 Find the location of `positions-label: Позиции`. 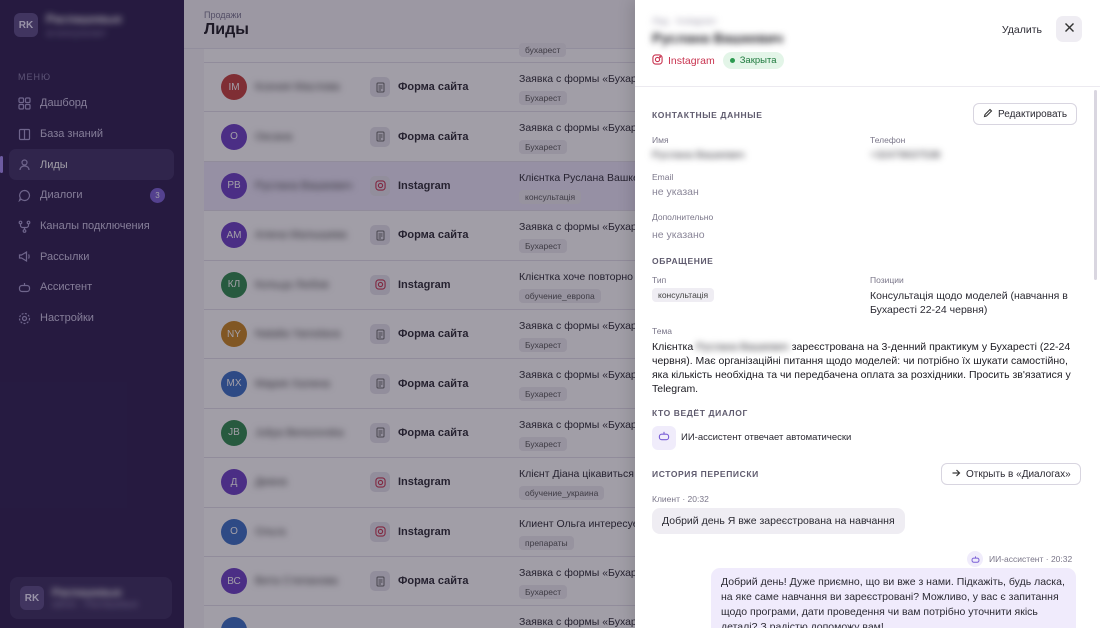

positions-label: Позиции is located at coordinates (887, 280).